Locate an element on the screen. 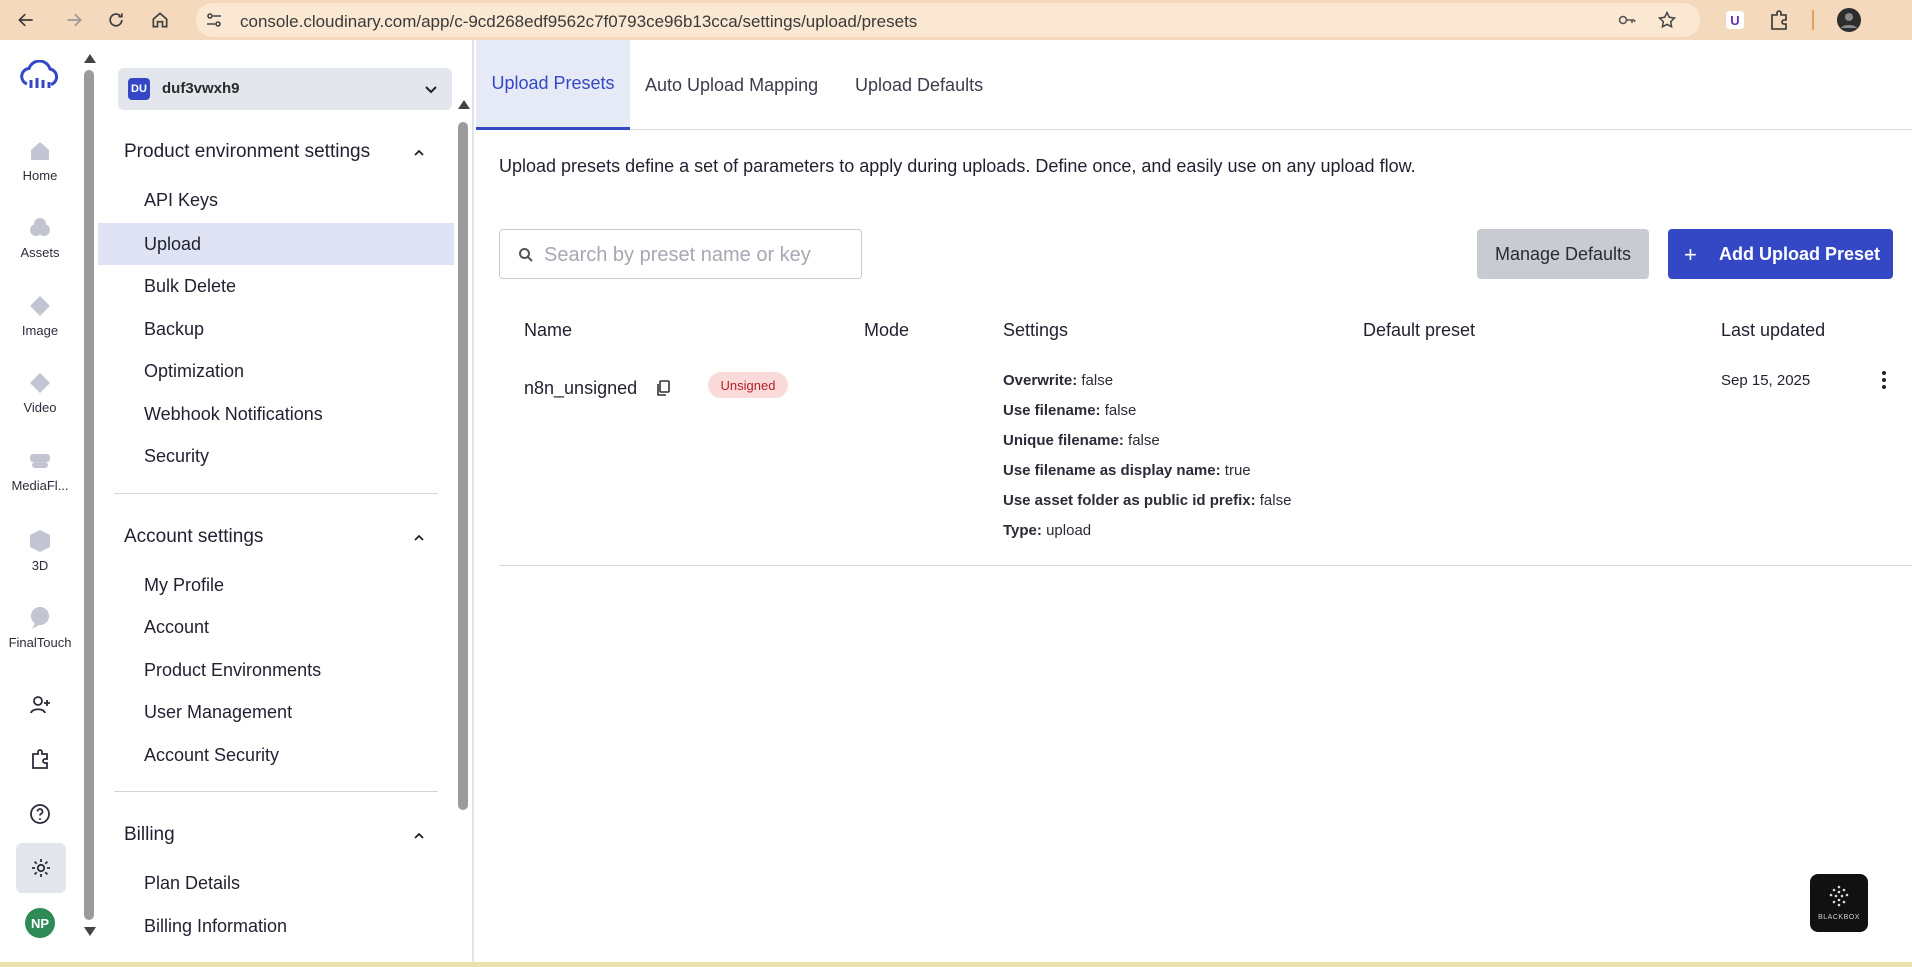  sidebar-item-api-keys: API Keys is located at coordinates (276, 200).